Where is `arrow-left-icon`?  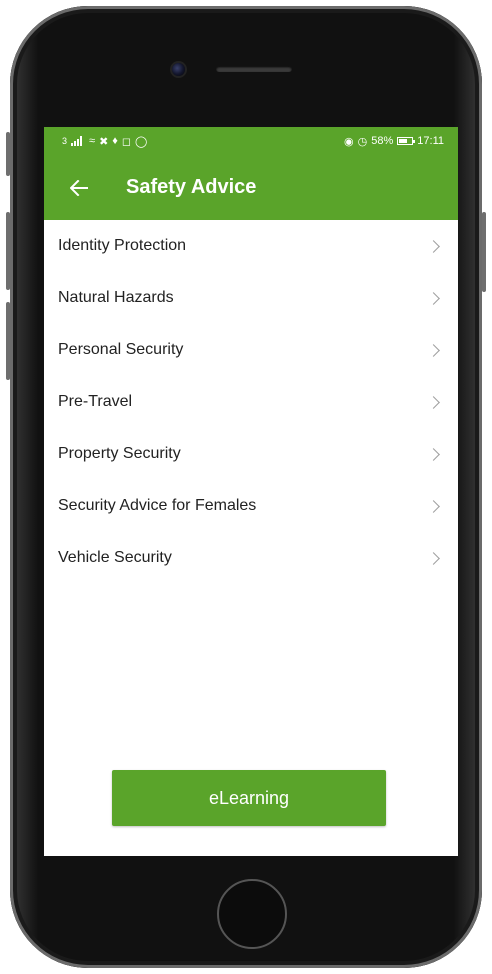
arrow-left-icon is located at coordinates (79, 188).